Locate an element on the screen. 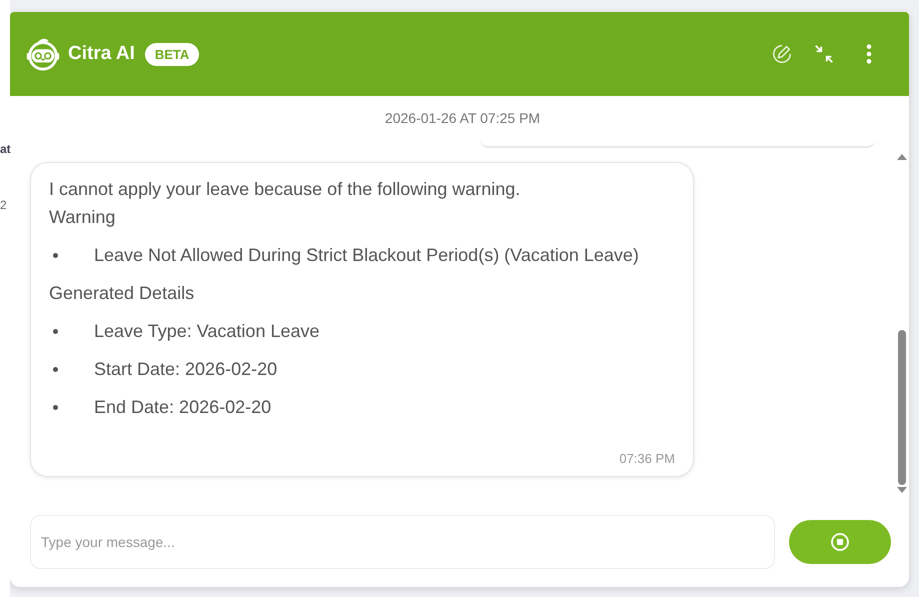  background-text: 2 is located at coordinates (3, 205).